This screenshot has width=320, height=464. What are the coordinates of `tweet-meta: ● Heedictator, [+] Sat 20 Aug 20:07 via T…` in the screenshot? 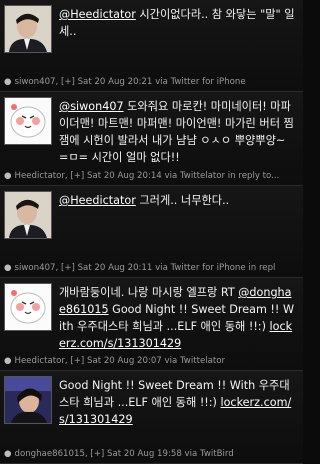 It's located at (153, 361).